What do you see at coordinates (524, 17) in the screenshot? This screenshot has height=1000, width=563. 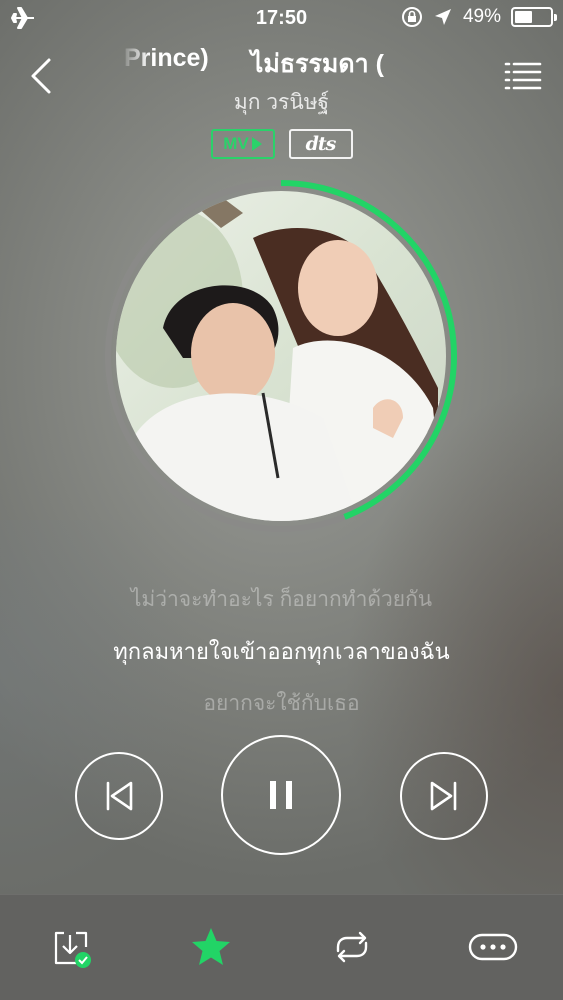 I see `battery-fill` at bounding box center [524, 17].